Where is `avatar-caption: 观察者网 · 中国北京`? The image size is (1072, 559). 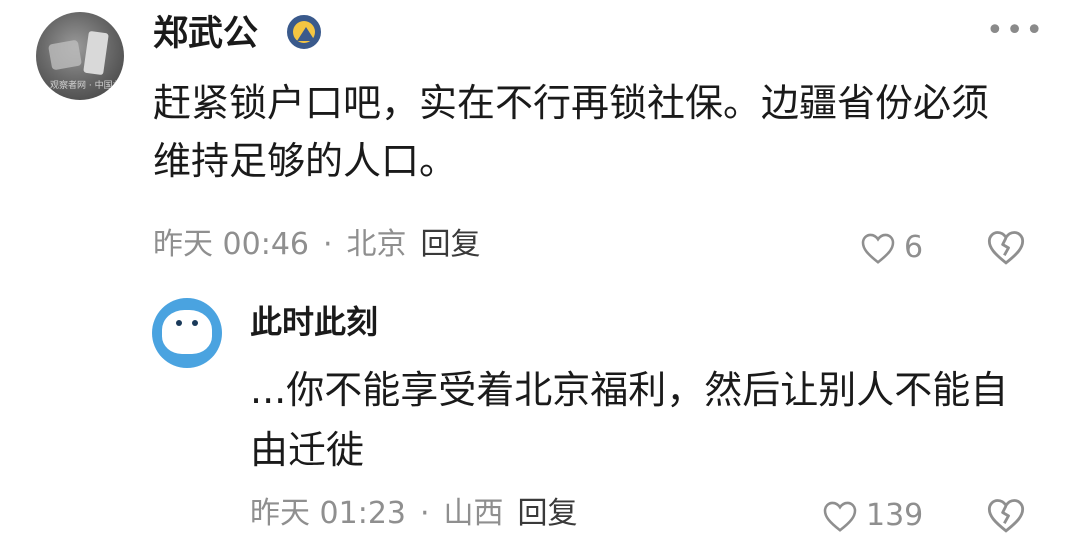 avatar-caption: 观察者网 · 中国北京 is located at coordinates (87, 86).